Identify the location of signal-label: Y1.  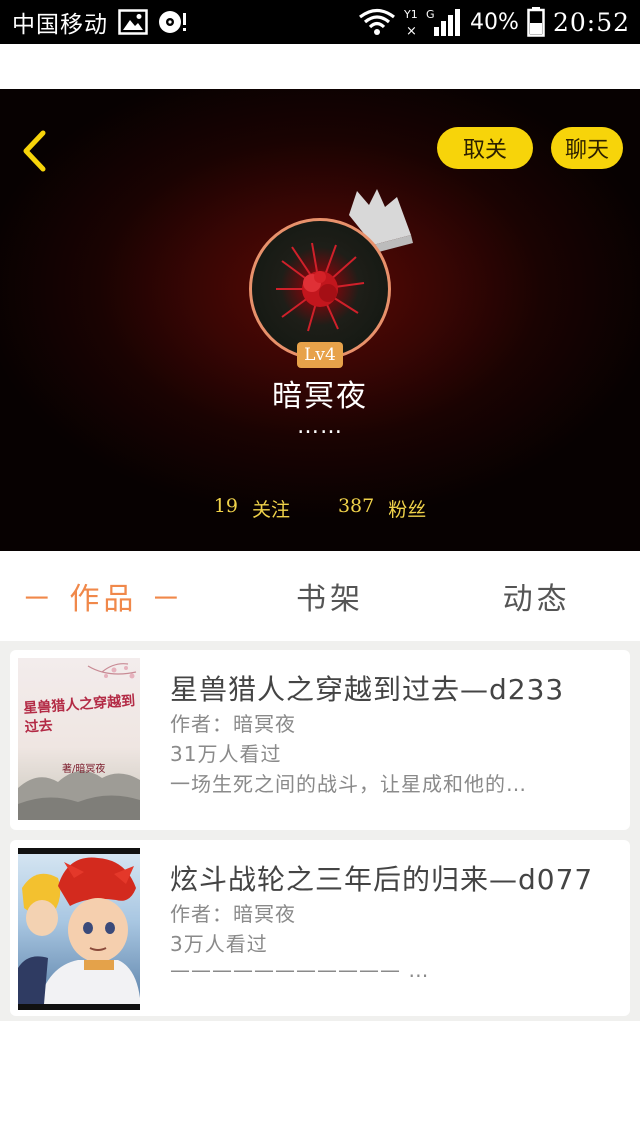
(411, 14).